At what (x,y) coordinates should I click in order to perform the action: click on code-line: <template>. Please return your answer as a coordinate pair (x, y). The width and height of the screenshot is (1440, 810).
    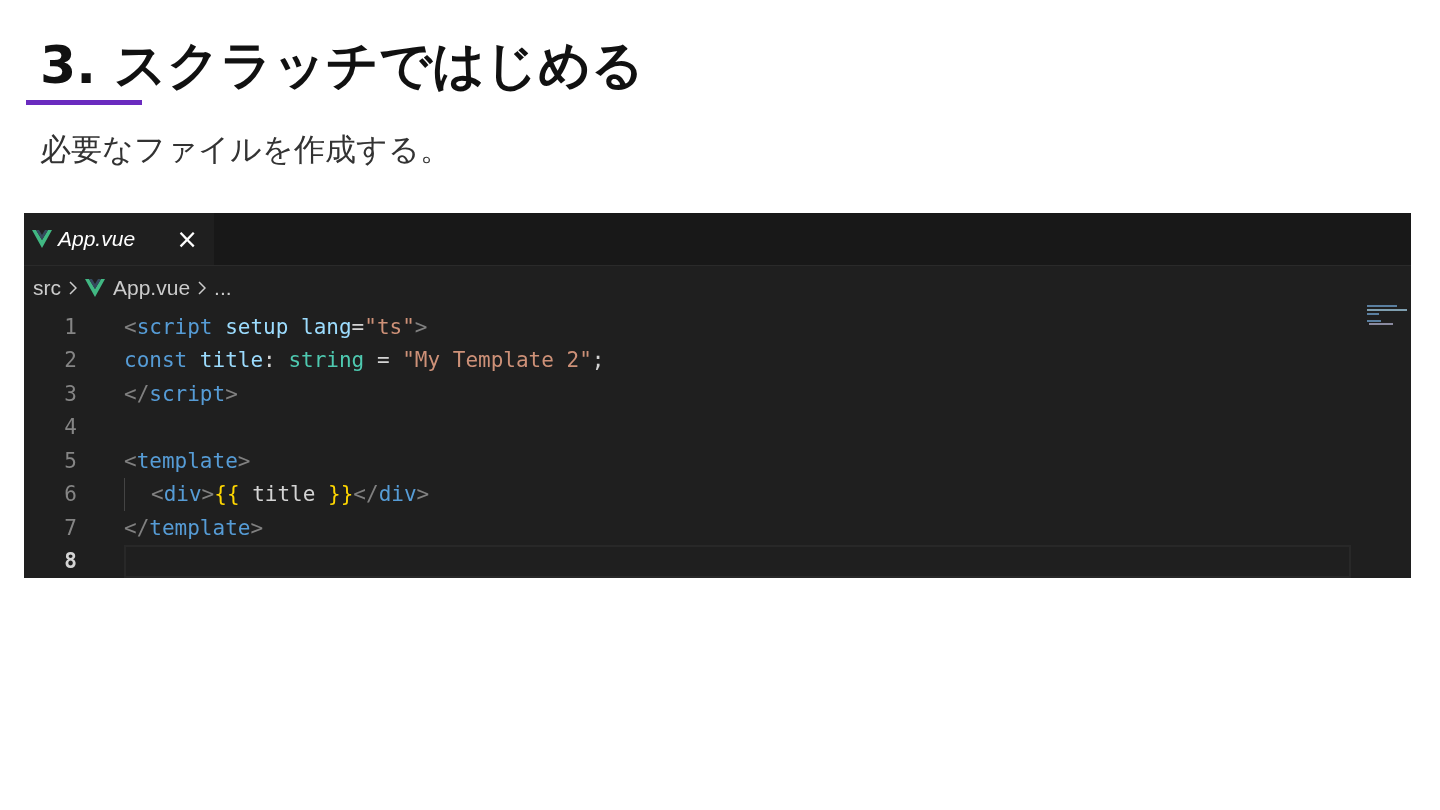
    Looking at the image, I should click on (187, 460).